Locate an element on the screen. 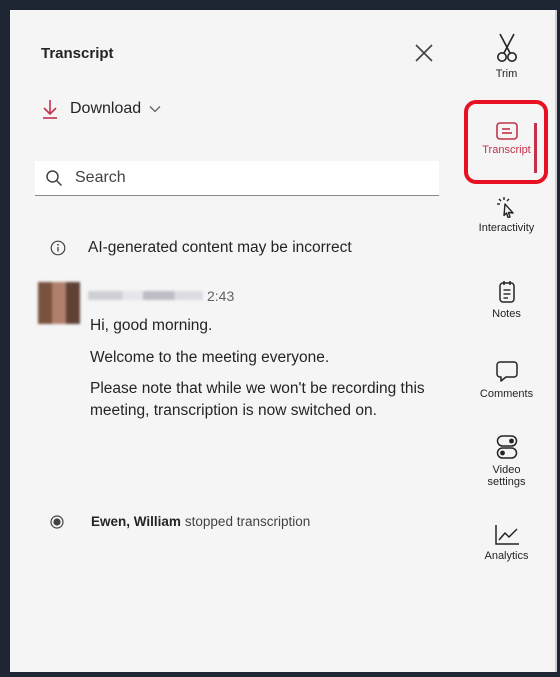  comment-icon is located at coordinates (506, 371).